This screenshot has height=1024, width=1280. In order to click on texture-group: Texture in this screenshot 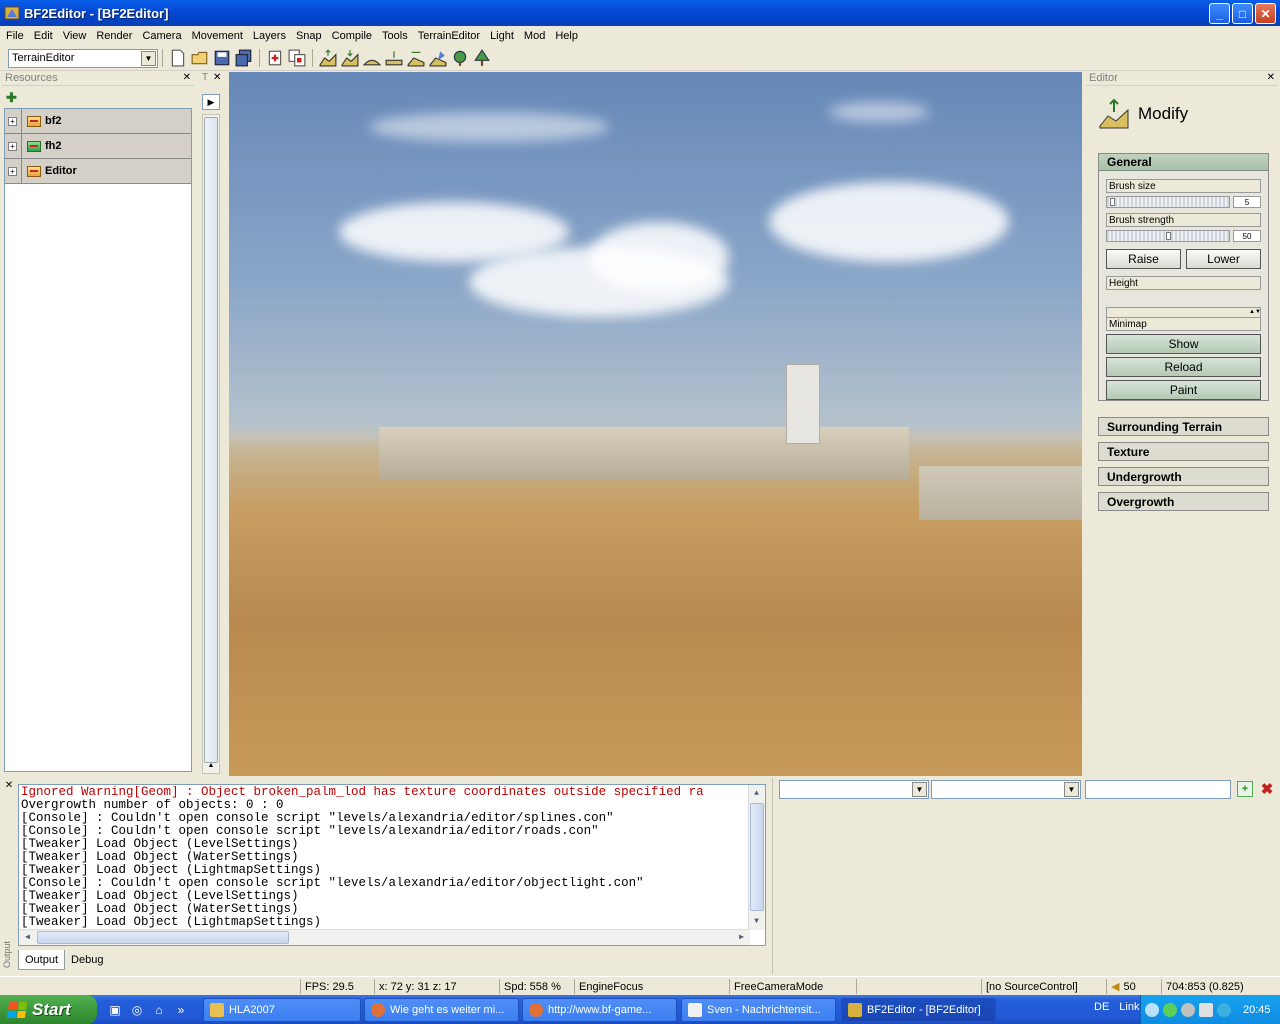, I will do `click(1183, 451)`.